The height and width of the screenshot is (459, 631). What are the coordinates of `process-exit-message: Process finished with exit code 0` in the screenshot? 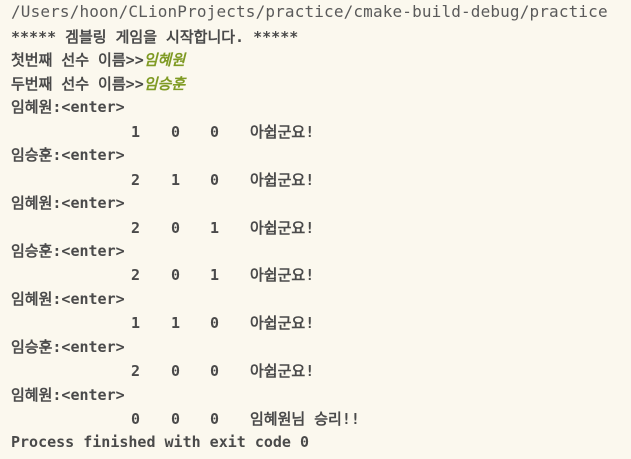 It's located at (160, 442).